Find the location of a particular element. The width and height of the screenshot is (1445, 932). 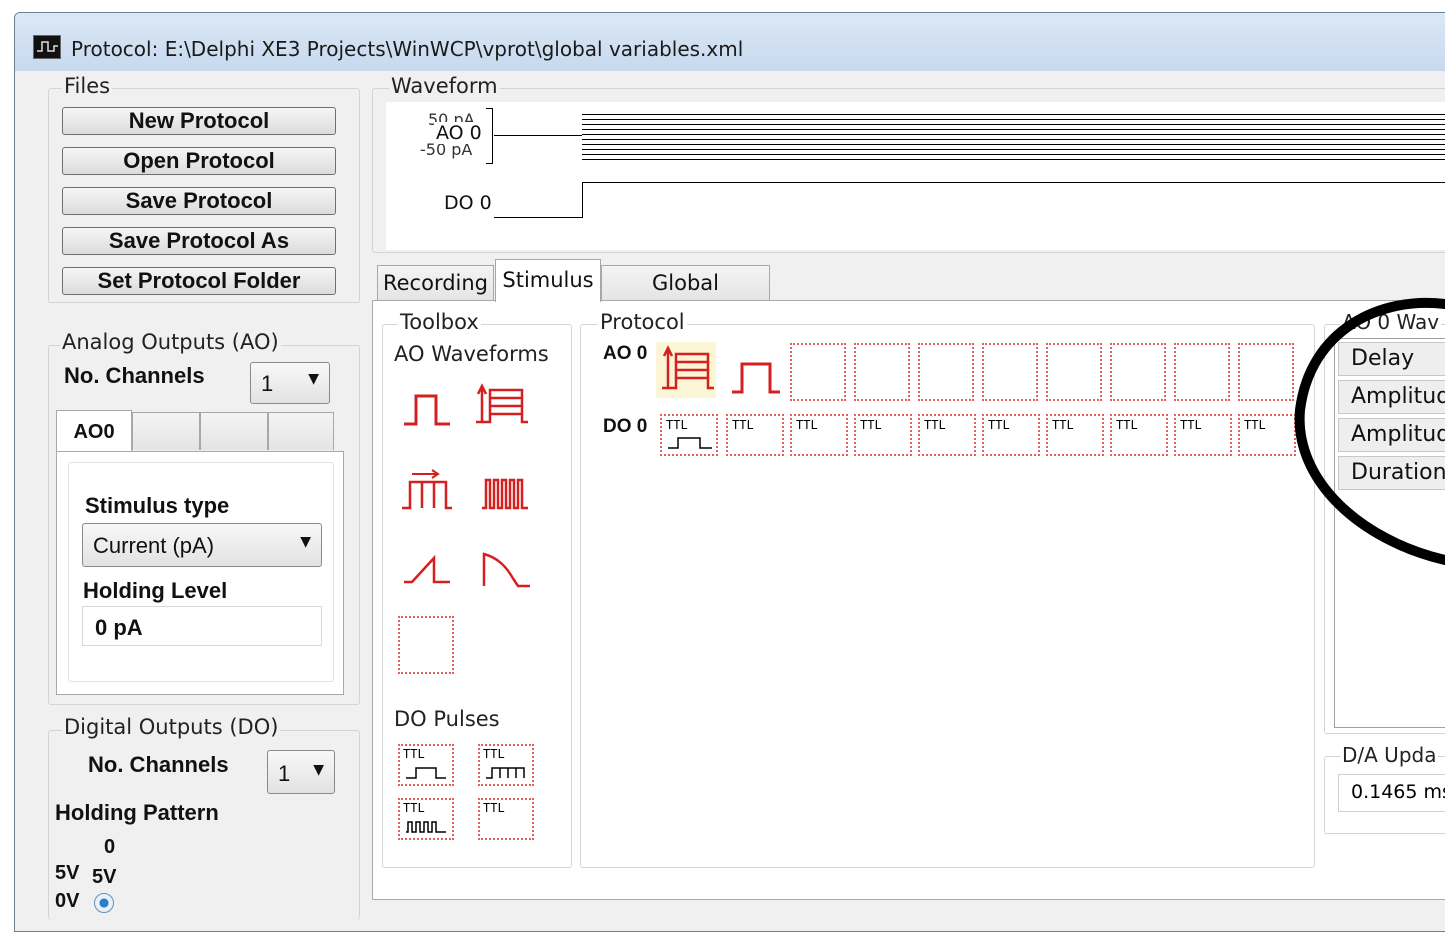

do-pulse-ttl-text: TTL is located at coordinates (414, 754).